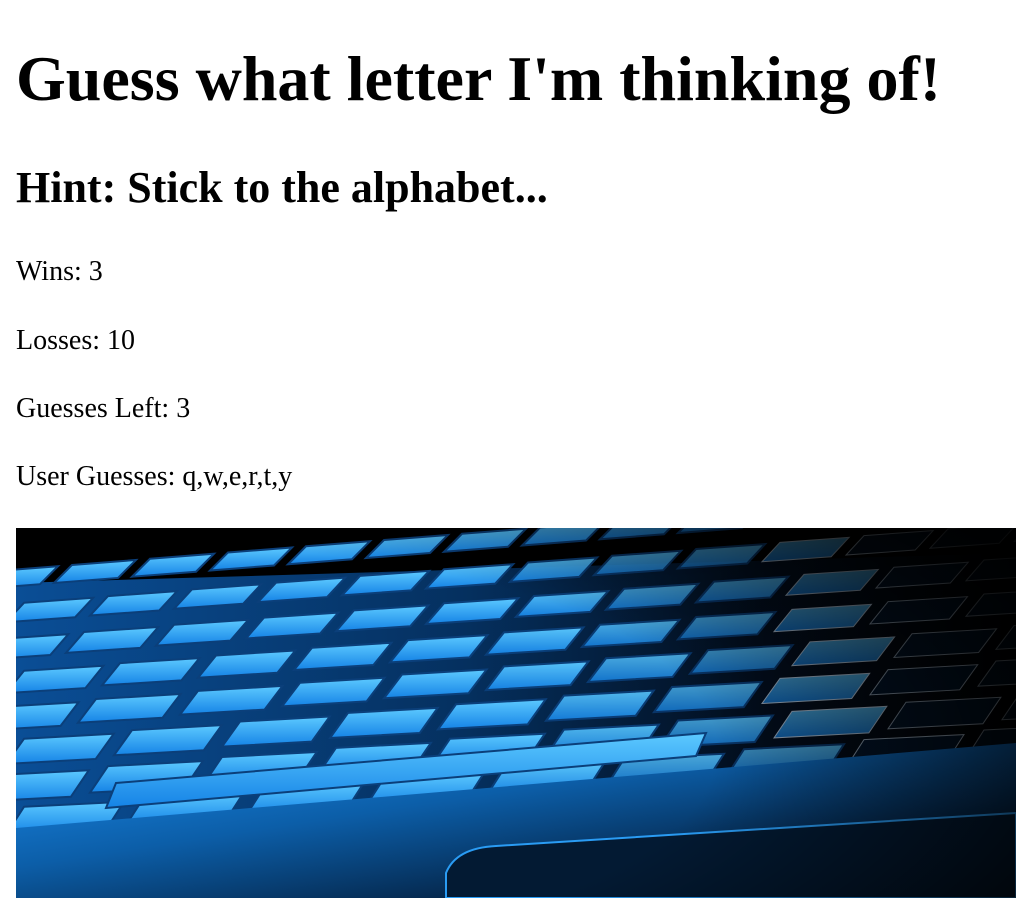  I want to click on wins-label: Wins:, so click(49, 271).